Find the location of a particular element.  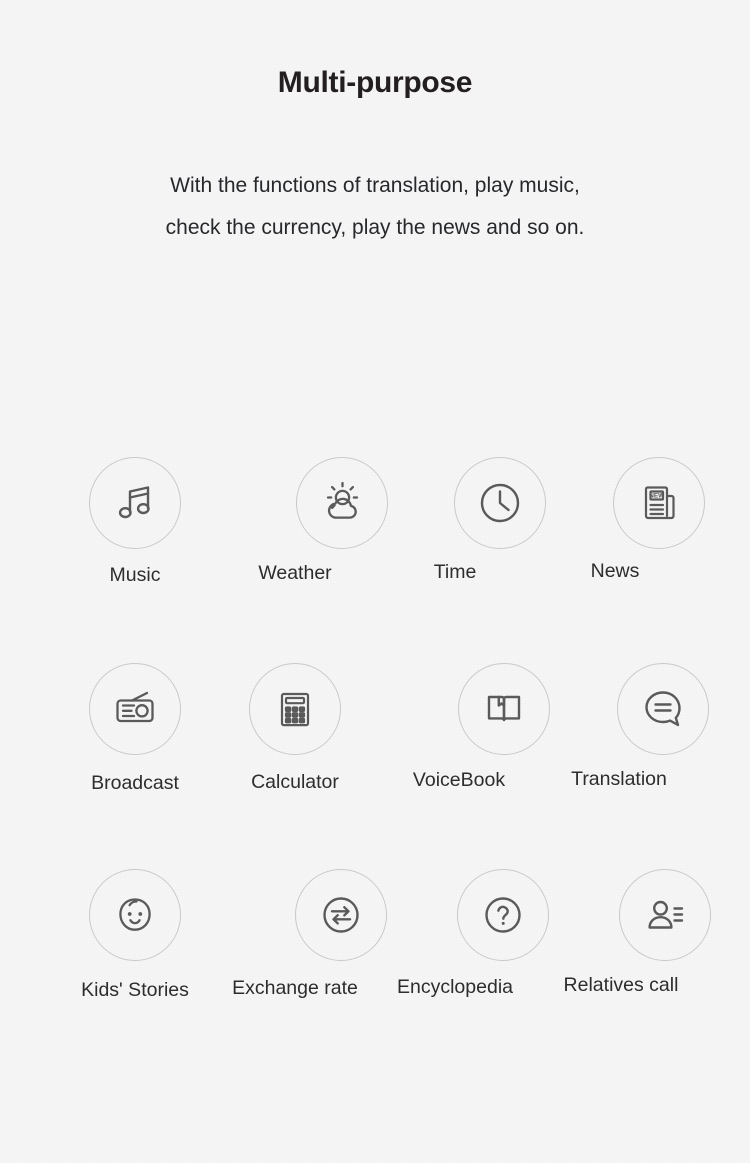

feature-label: Kids' Stories is located at coordinates (135, 990).